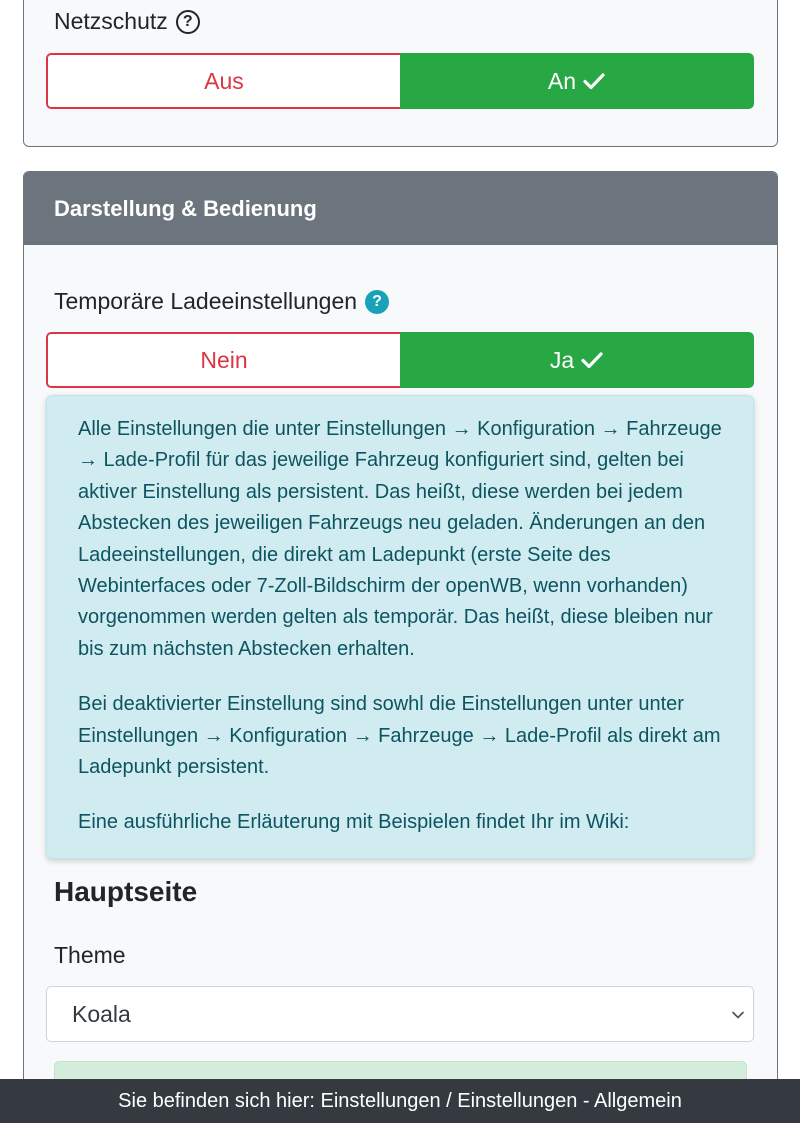 The image size is (800, 1123). I want to click on temp-settings-nein-label: Nein, so click(224, 359).